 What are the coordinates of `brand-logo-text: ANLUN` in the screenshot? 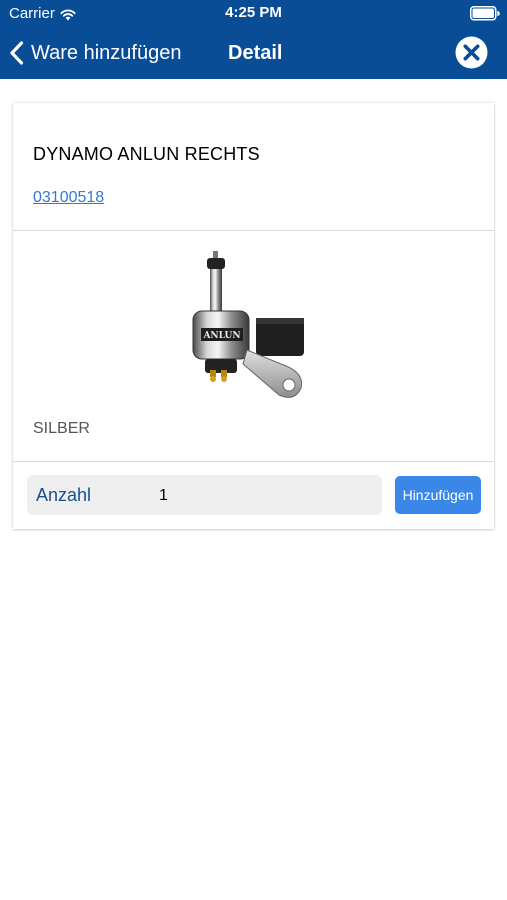 It's located at (221, 336).